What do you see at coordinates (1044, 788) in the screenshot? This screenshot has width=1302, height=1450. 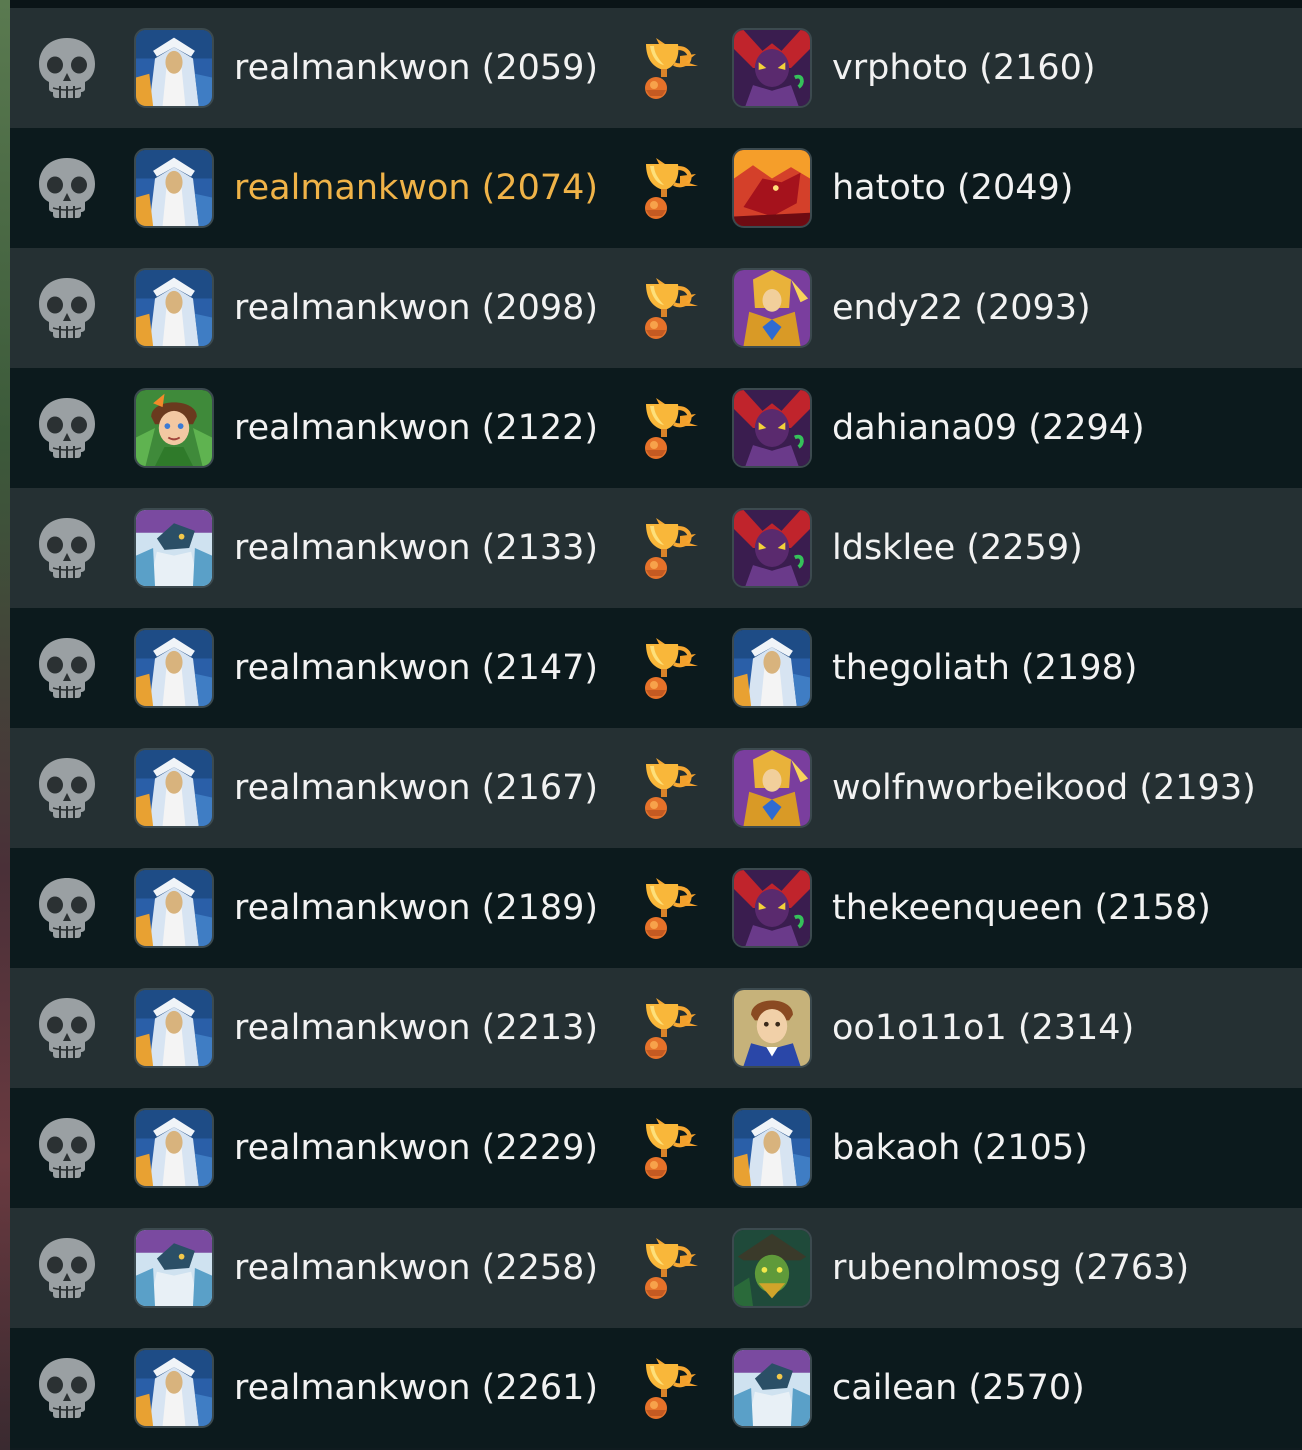 I see `opponent-name: wolfnworbeikood (2193)` at bounding box center [1044, 788].